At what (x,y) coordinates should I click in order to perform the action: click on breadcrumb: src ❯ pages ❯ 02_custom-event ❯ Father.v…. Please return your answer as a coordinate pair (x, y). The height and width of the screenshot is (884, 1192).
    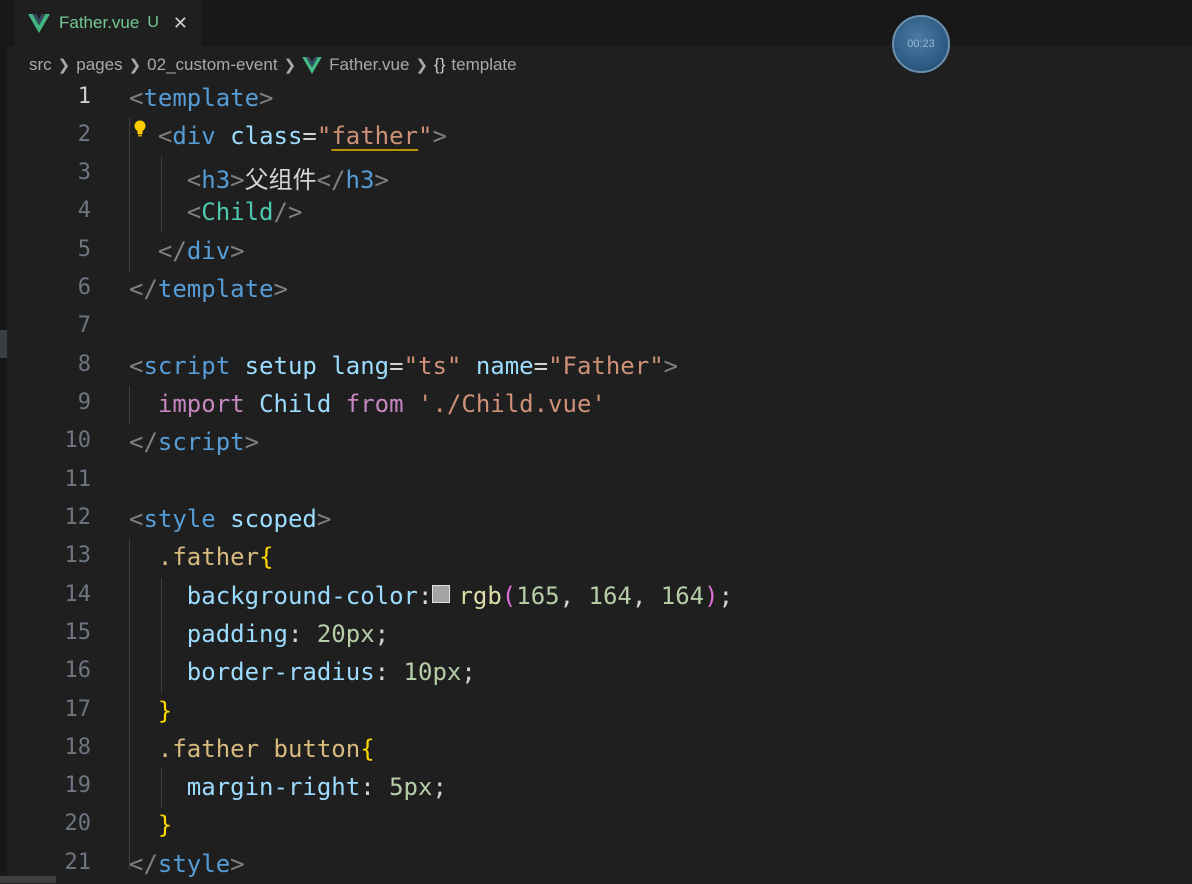
    Looking at the image, I should click on (596, 65).